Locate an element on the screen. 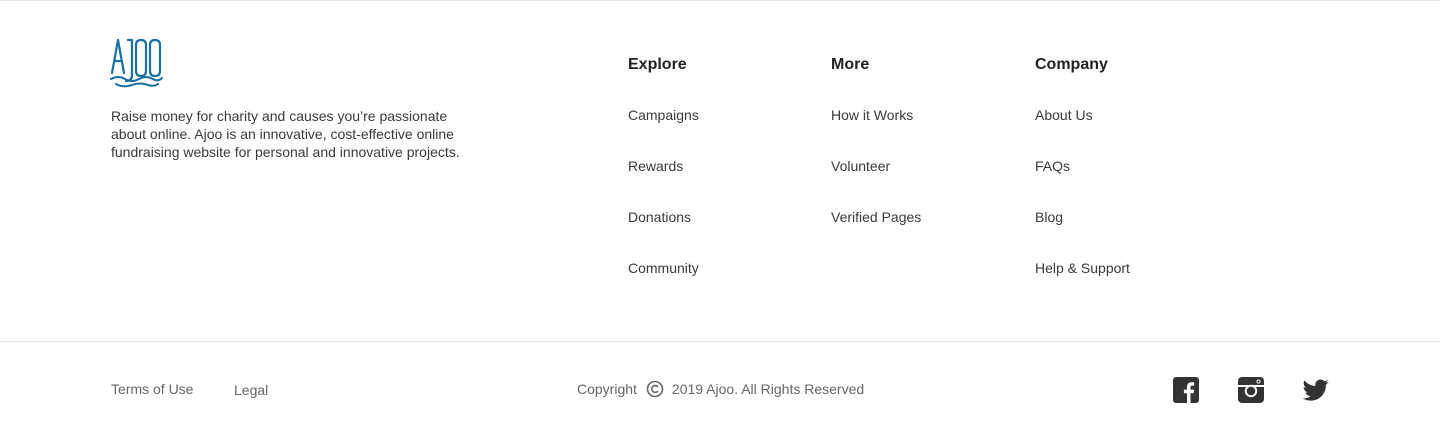 The width and height of the screenshot is (1440, 426). legal-link: Legal is located at coordinates (251, 390).